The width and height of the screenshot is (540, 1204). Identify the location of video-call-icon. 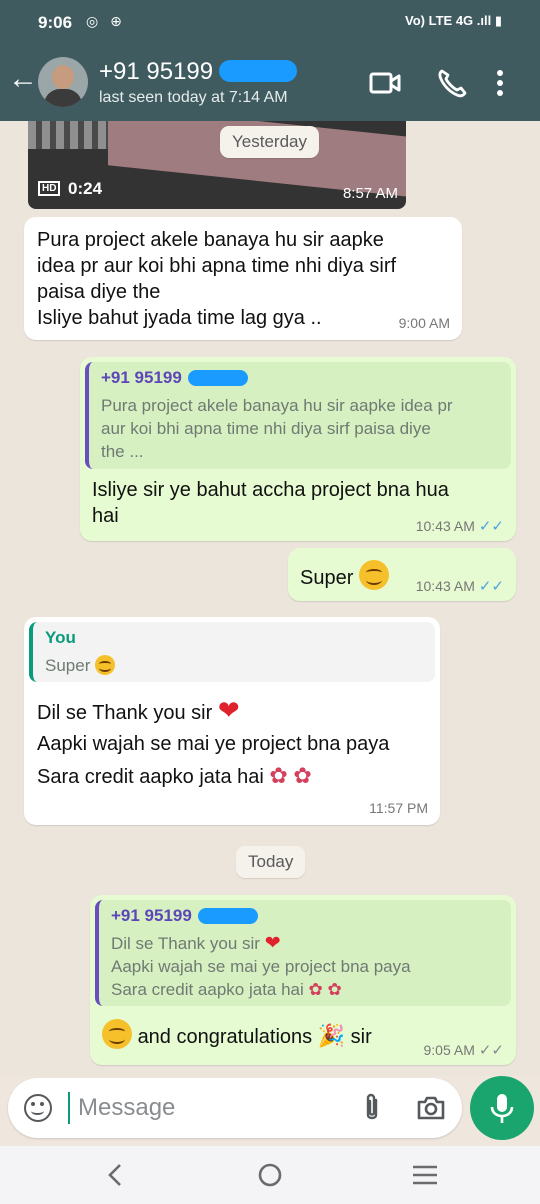
(385, 83).